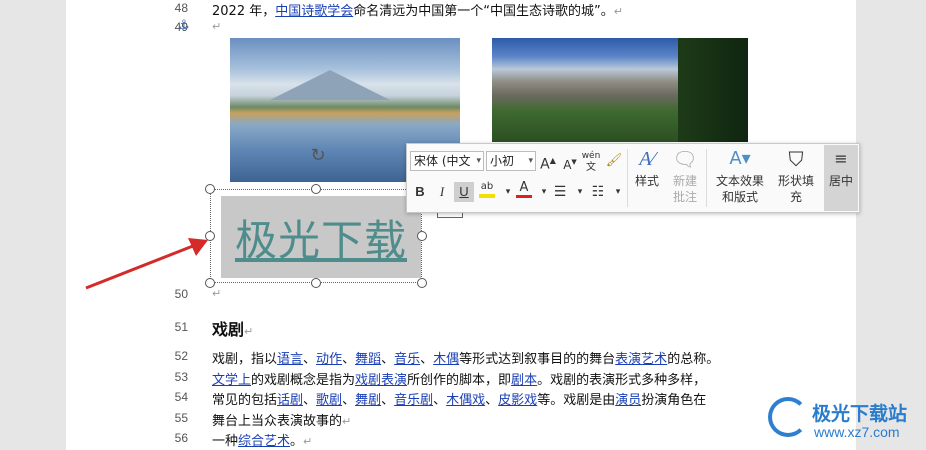 This screenshot has height=450, width=926. Describe the element at coordinates (420, 192) in the screenshot. I see `bold-button: B` at that location.